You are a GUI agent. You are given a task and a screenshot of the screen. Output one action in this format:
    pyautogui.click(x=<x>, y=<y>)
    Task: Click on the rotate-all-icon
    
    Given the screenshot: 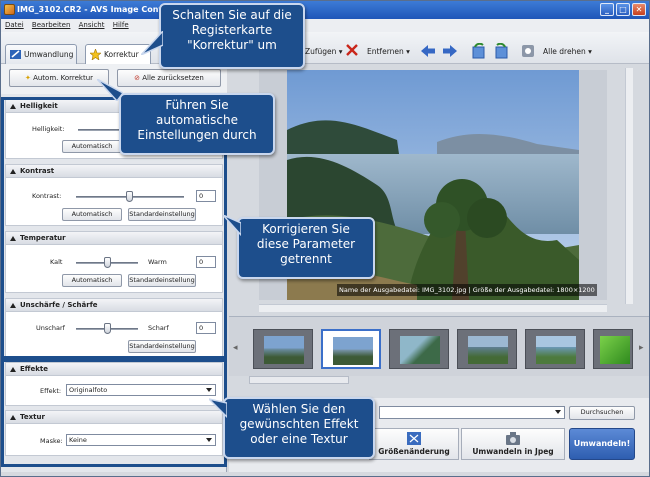 What is the action you would take?
    pyautogui.click(x=528, y=51)
    